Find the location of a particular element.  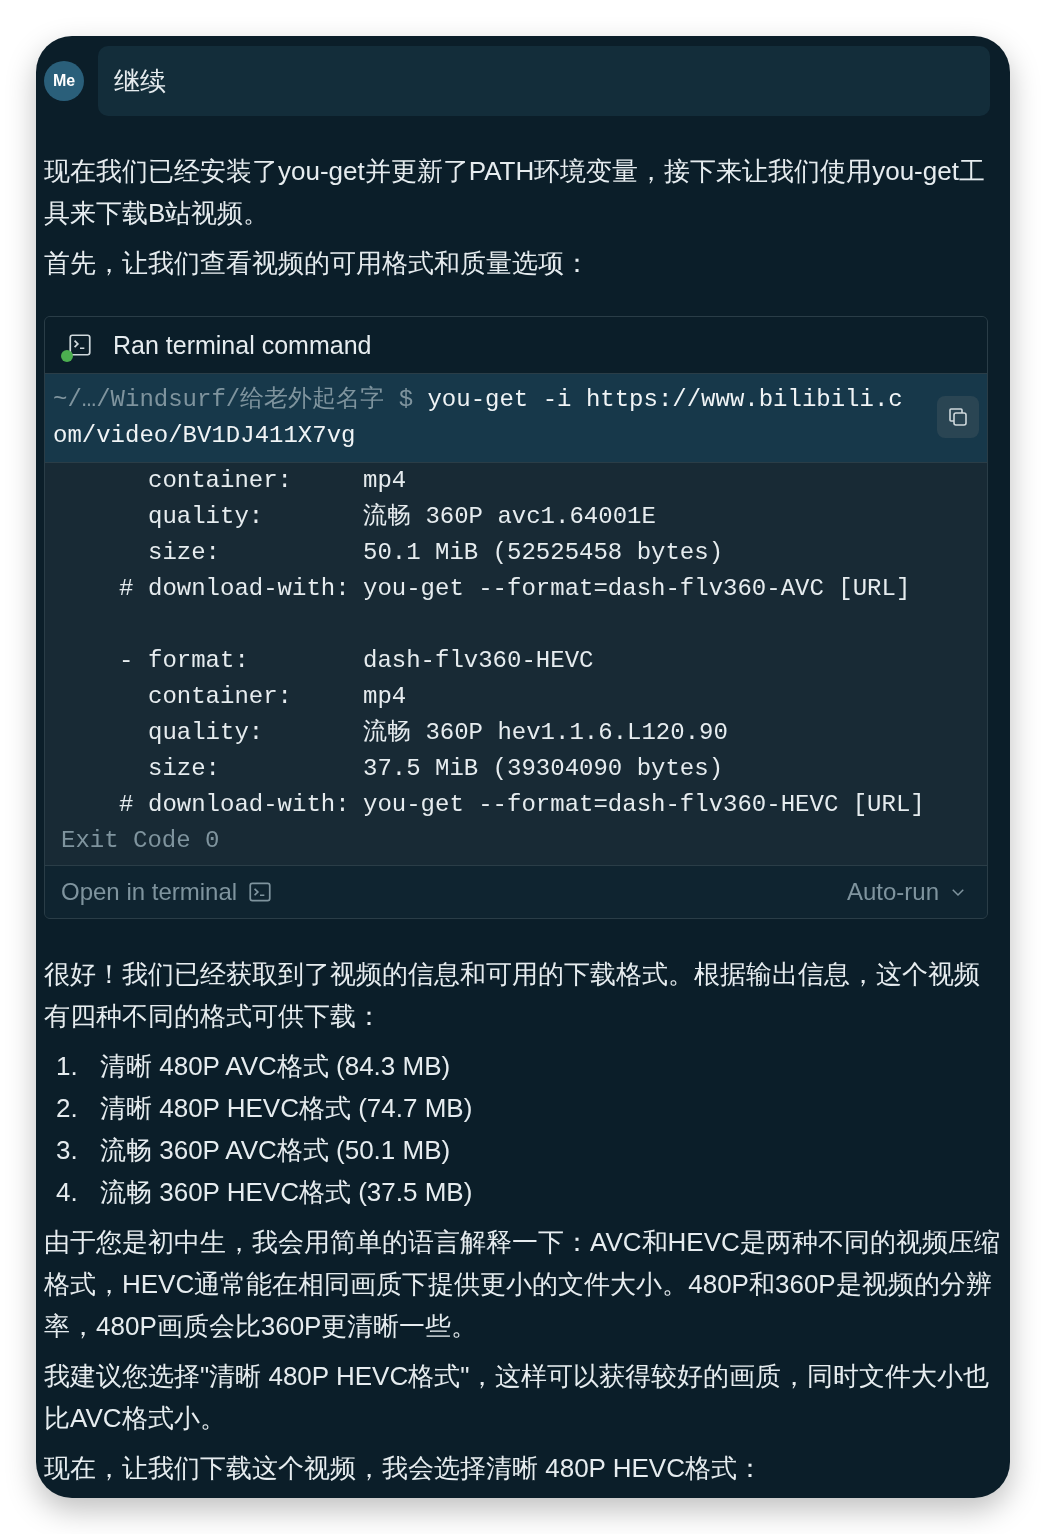

copy-button is located at coordinates (958, 417).